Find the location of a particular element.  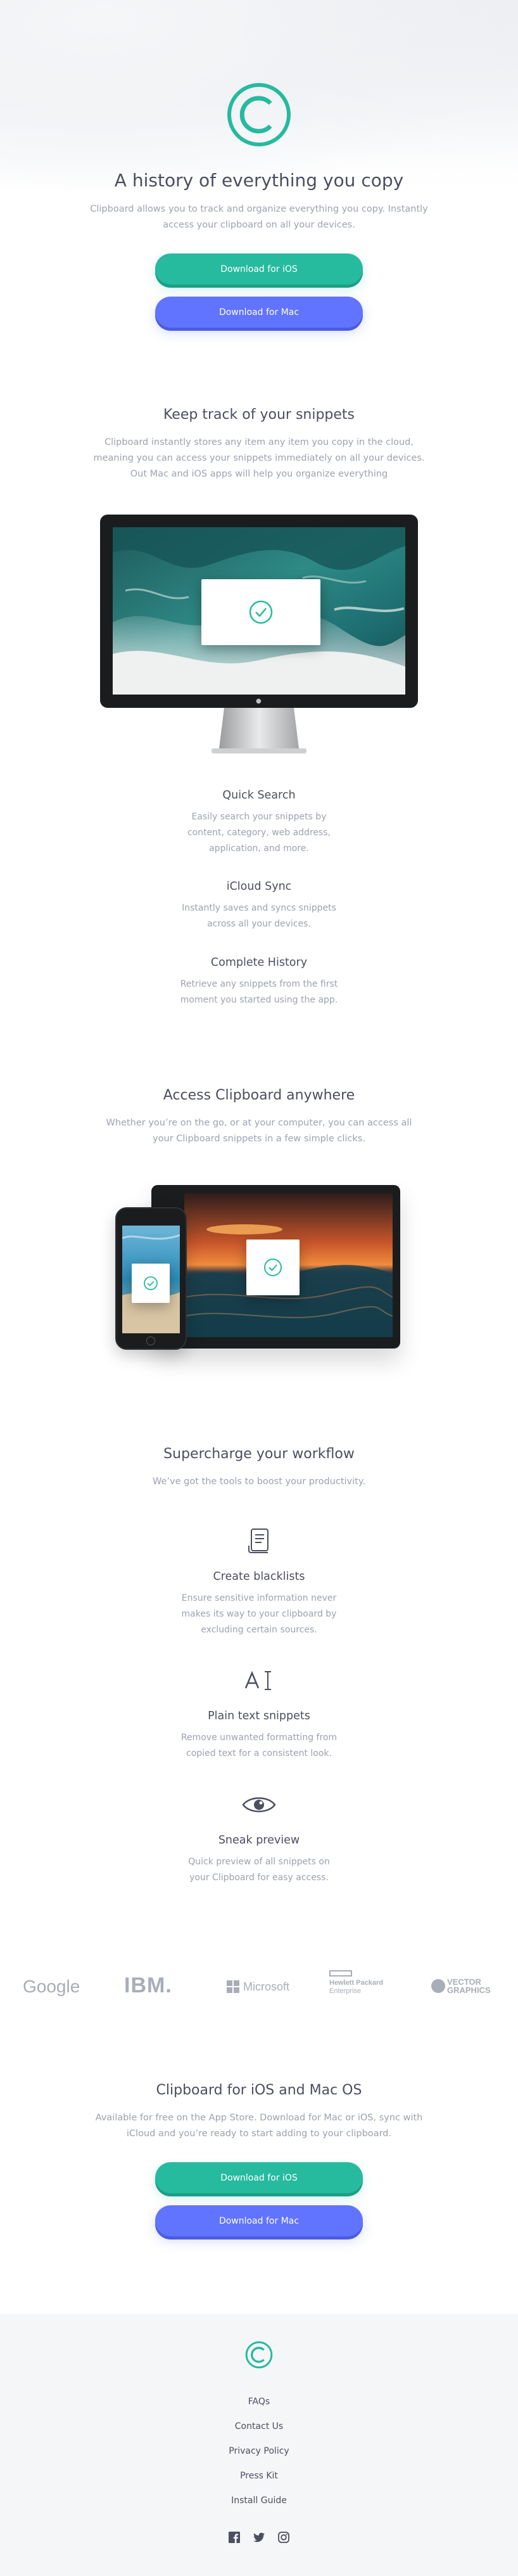

feature-title: Plain text snippets is located at coordinates (259, 1716).